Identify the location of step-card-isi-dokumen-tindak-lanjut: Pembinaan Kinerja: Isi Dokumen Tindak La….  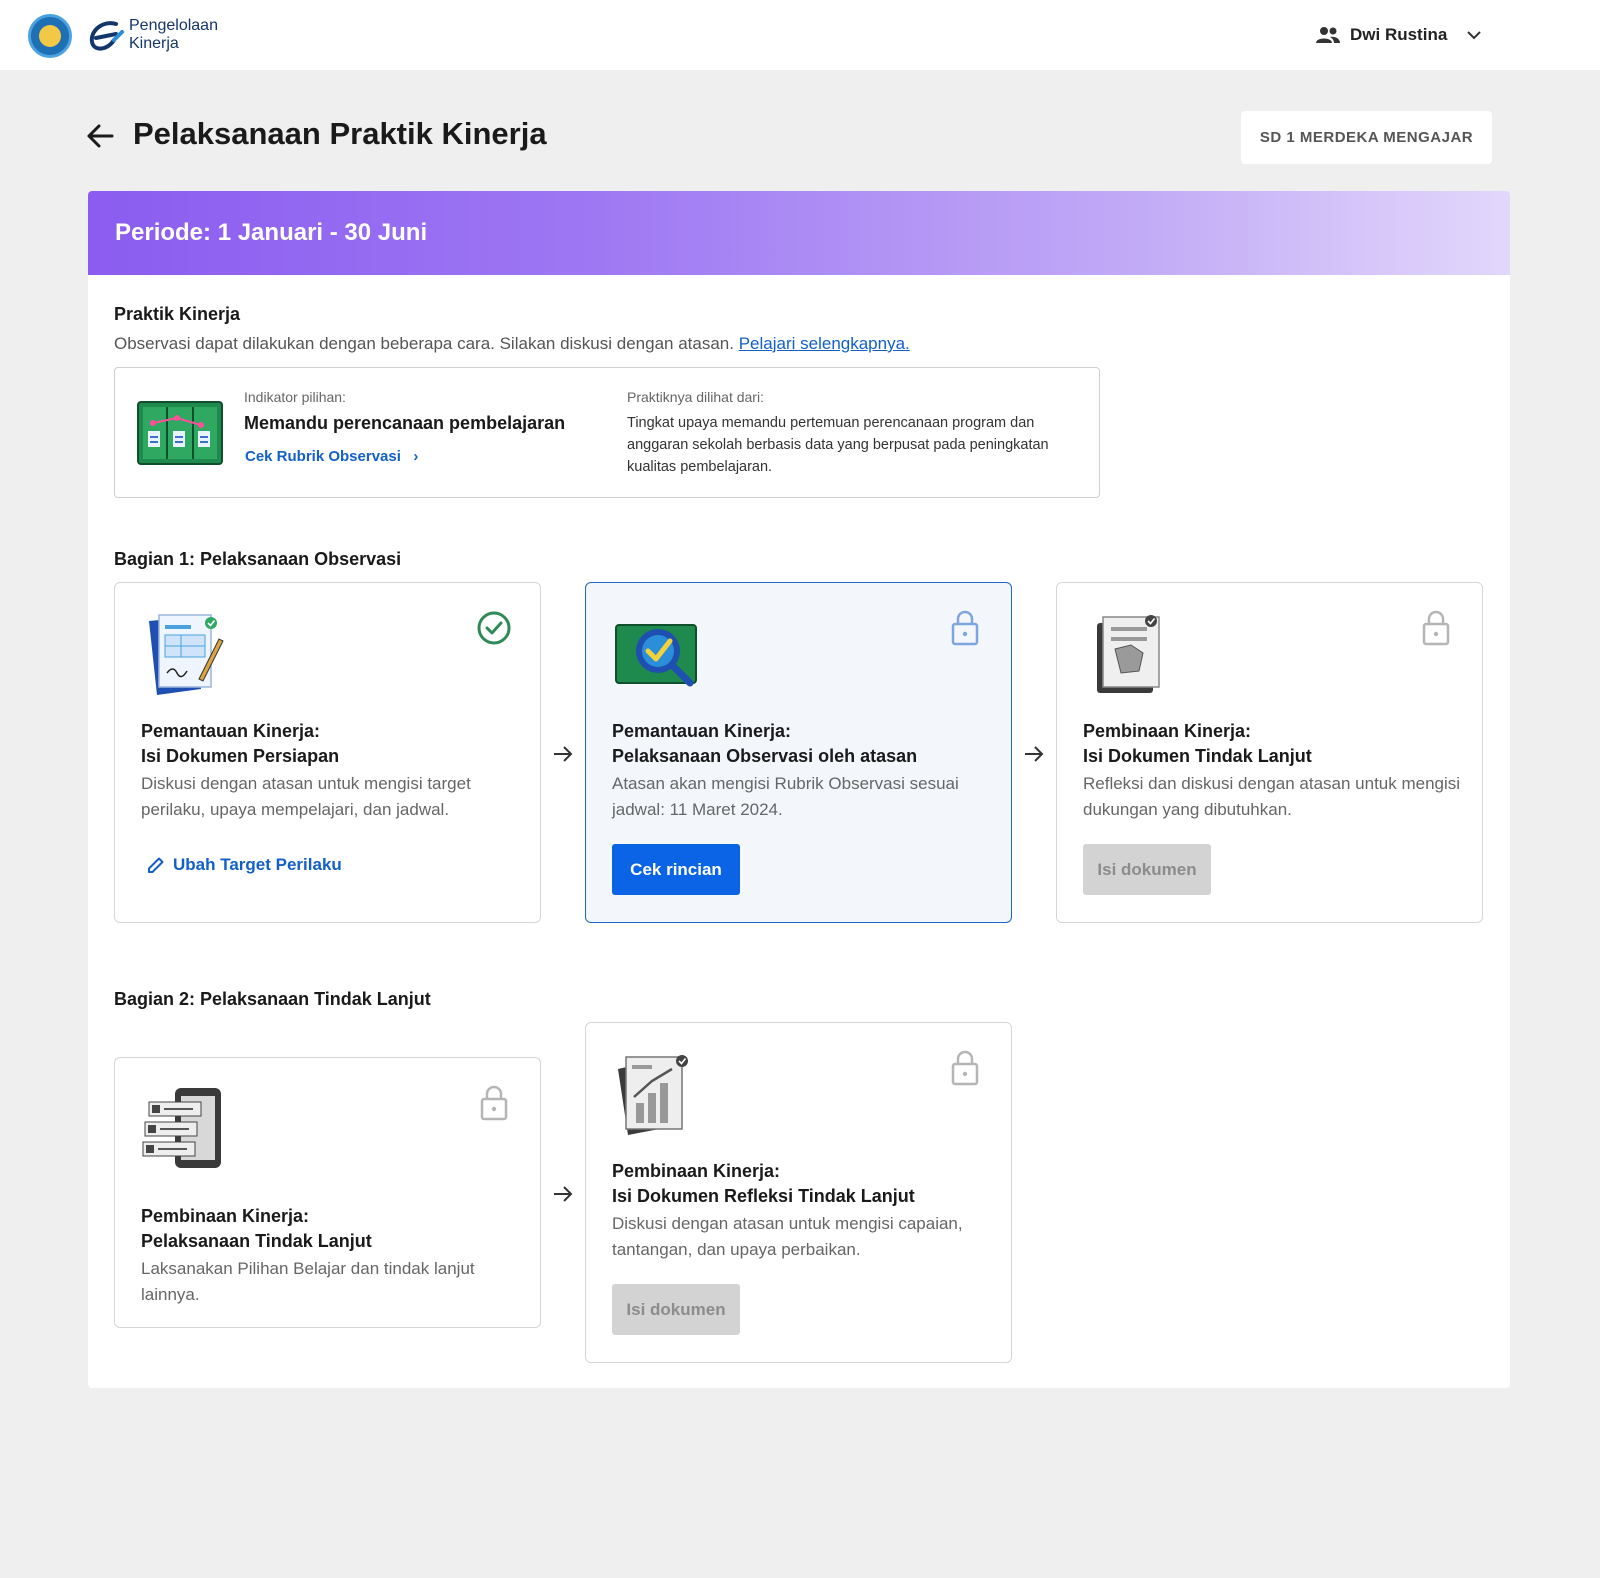
(1269, 752).